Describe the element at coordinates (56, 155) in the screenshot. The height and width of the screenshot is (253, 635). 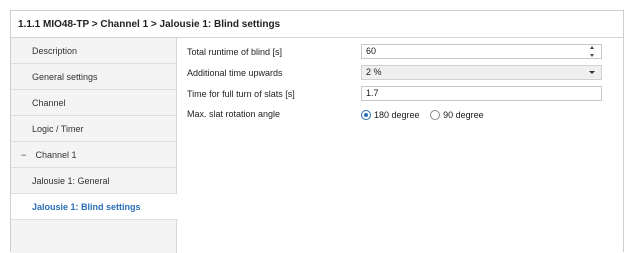
I see `sidebar-item-label: Channel 1` at that location.